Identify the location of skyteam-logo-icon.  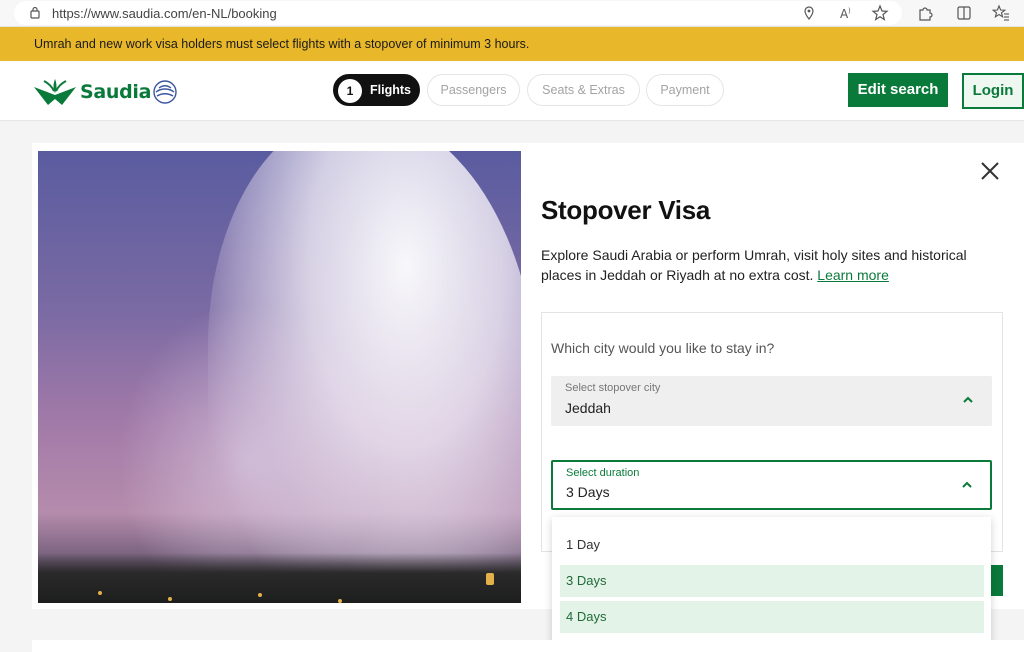
(165, 92).